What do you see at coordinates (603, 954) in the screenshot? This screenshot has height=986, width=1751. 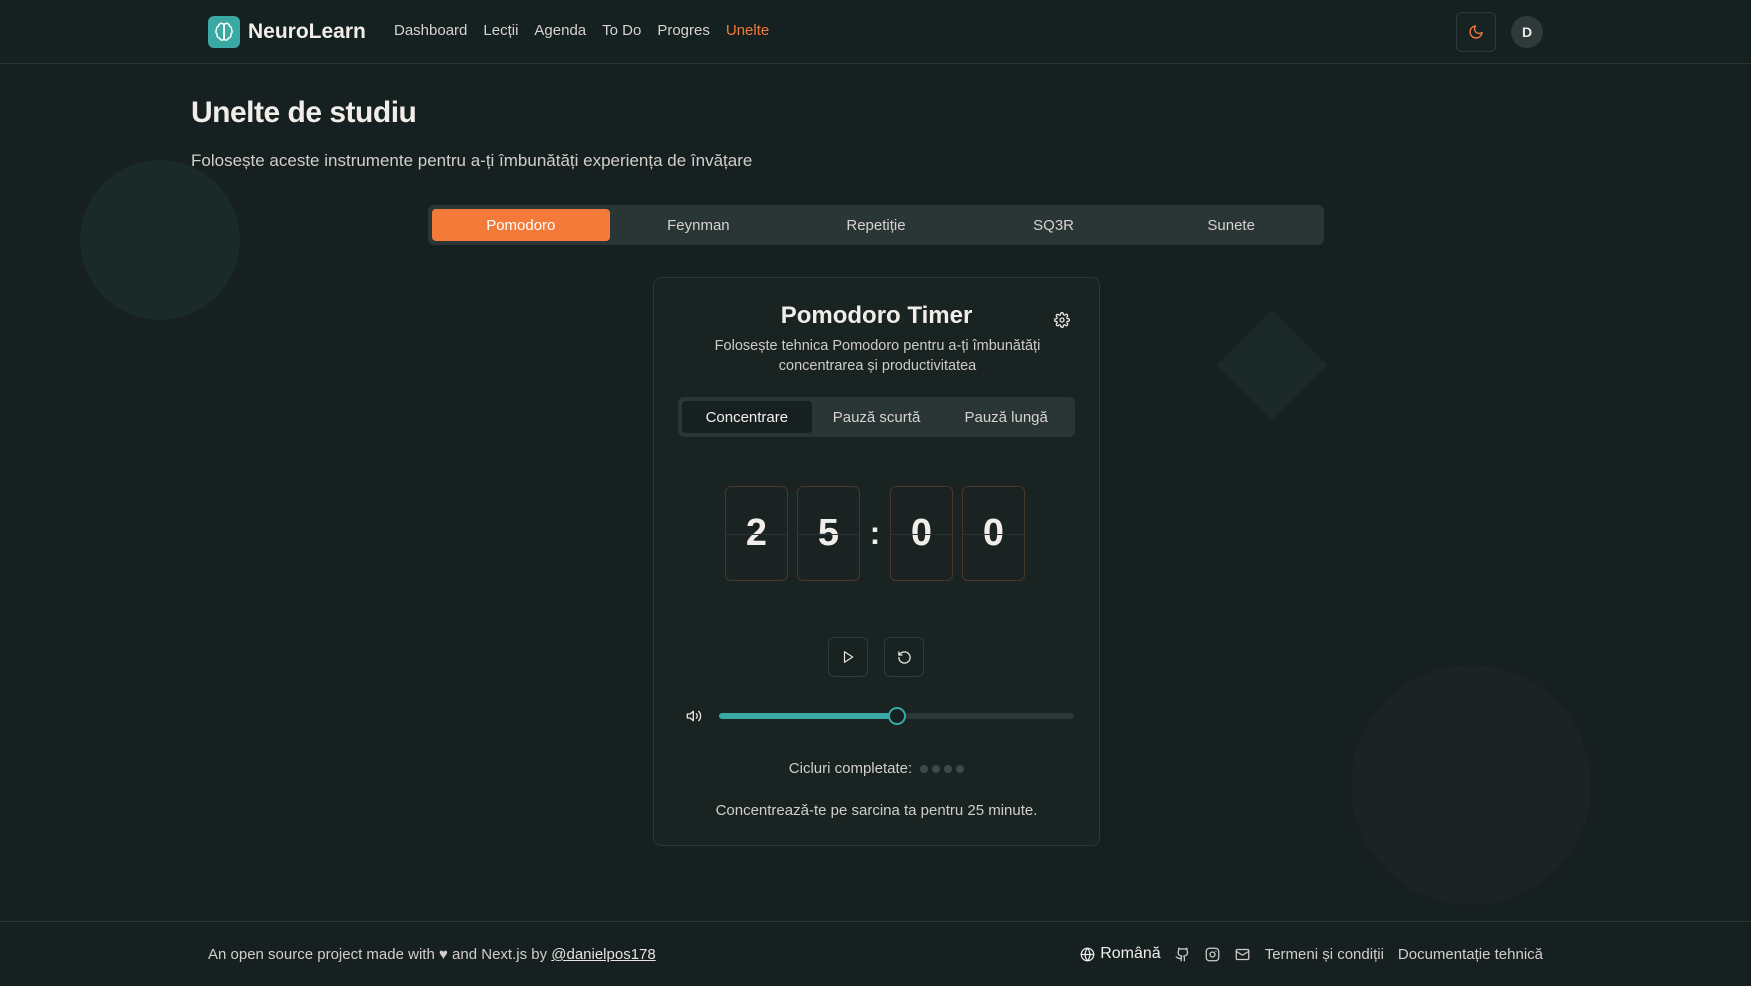 I see `author-link: @danielpos178` at bounding box center [603, 954].